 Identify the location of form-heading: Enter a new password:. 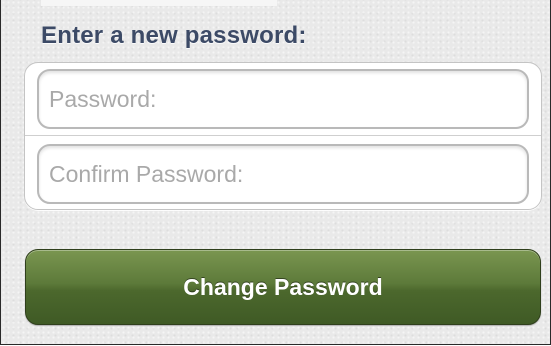
(174, 35).